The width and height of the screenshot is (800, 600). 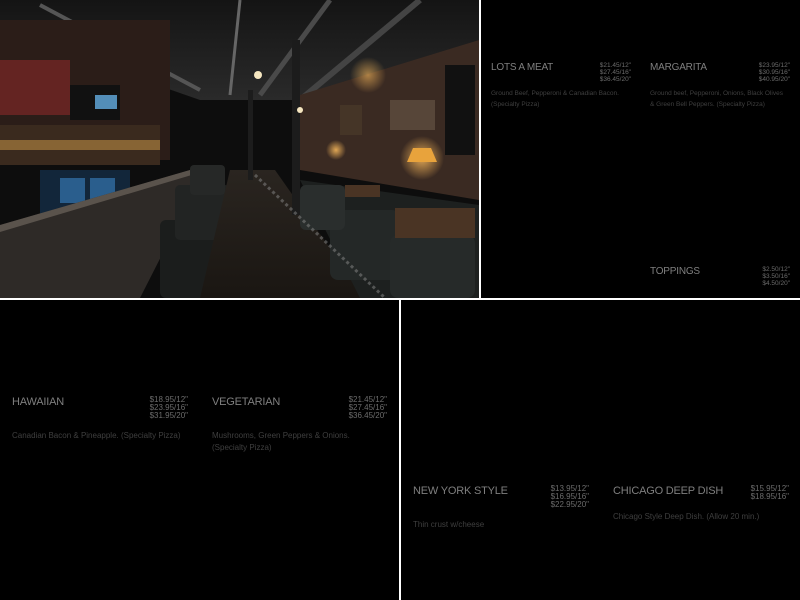 I want to click on price-16: $27.45/16", so click(x=615, y=72).